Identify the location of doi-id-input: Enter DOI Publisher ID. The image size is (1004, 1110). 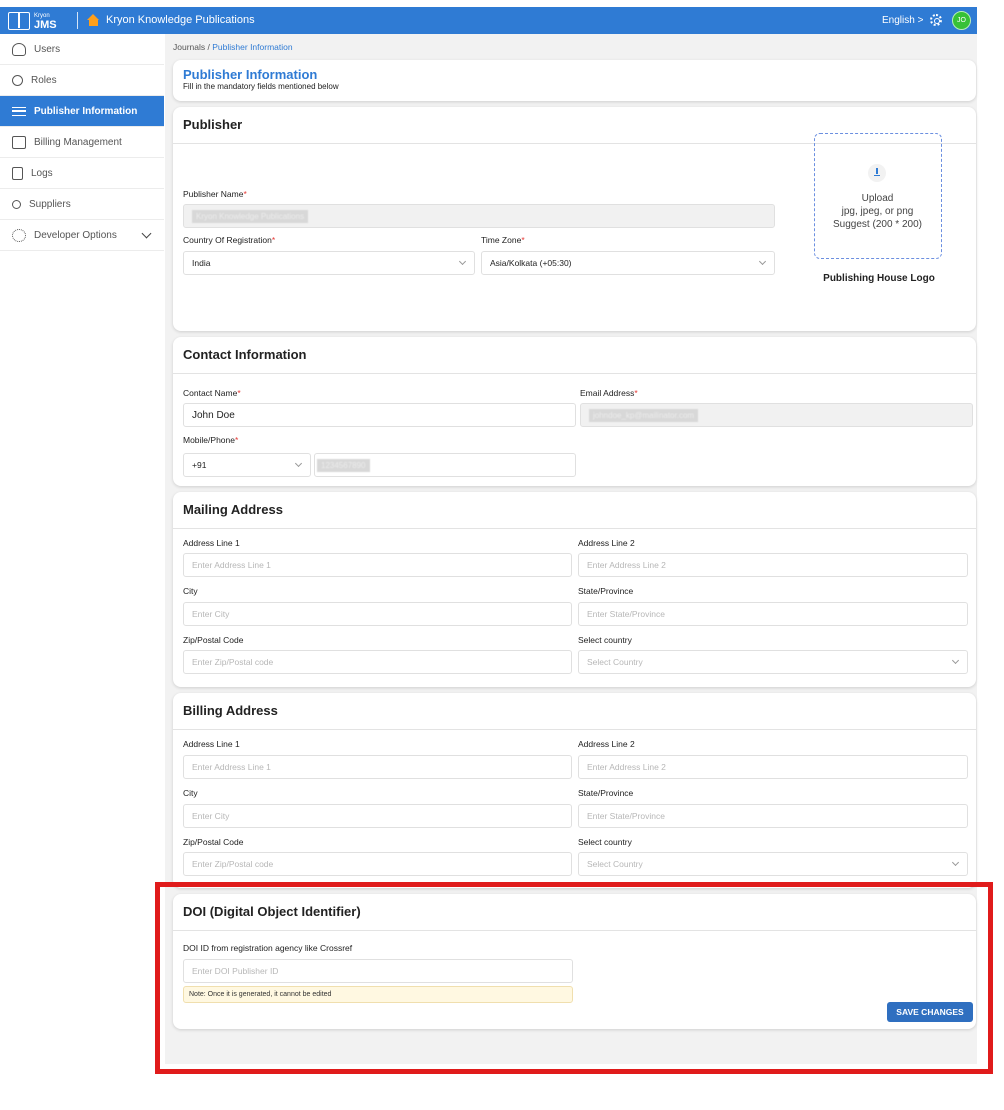
(378, 971).